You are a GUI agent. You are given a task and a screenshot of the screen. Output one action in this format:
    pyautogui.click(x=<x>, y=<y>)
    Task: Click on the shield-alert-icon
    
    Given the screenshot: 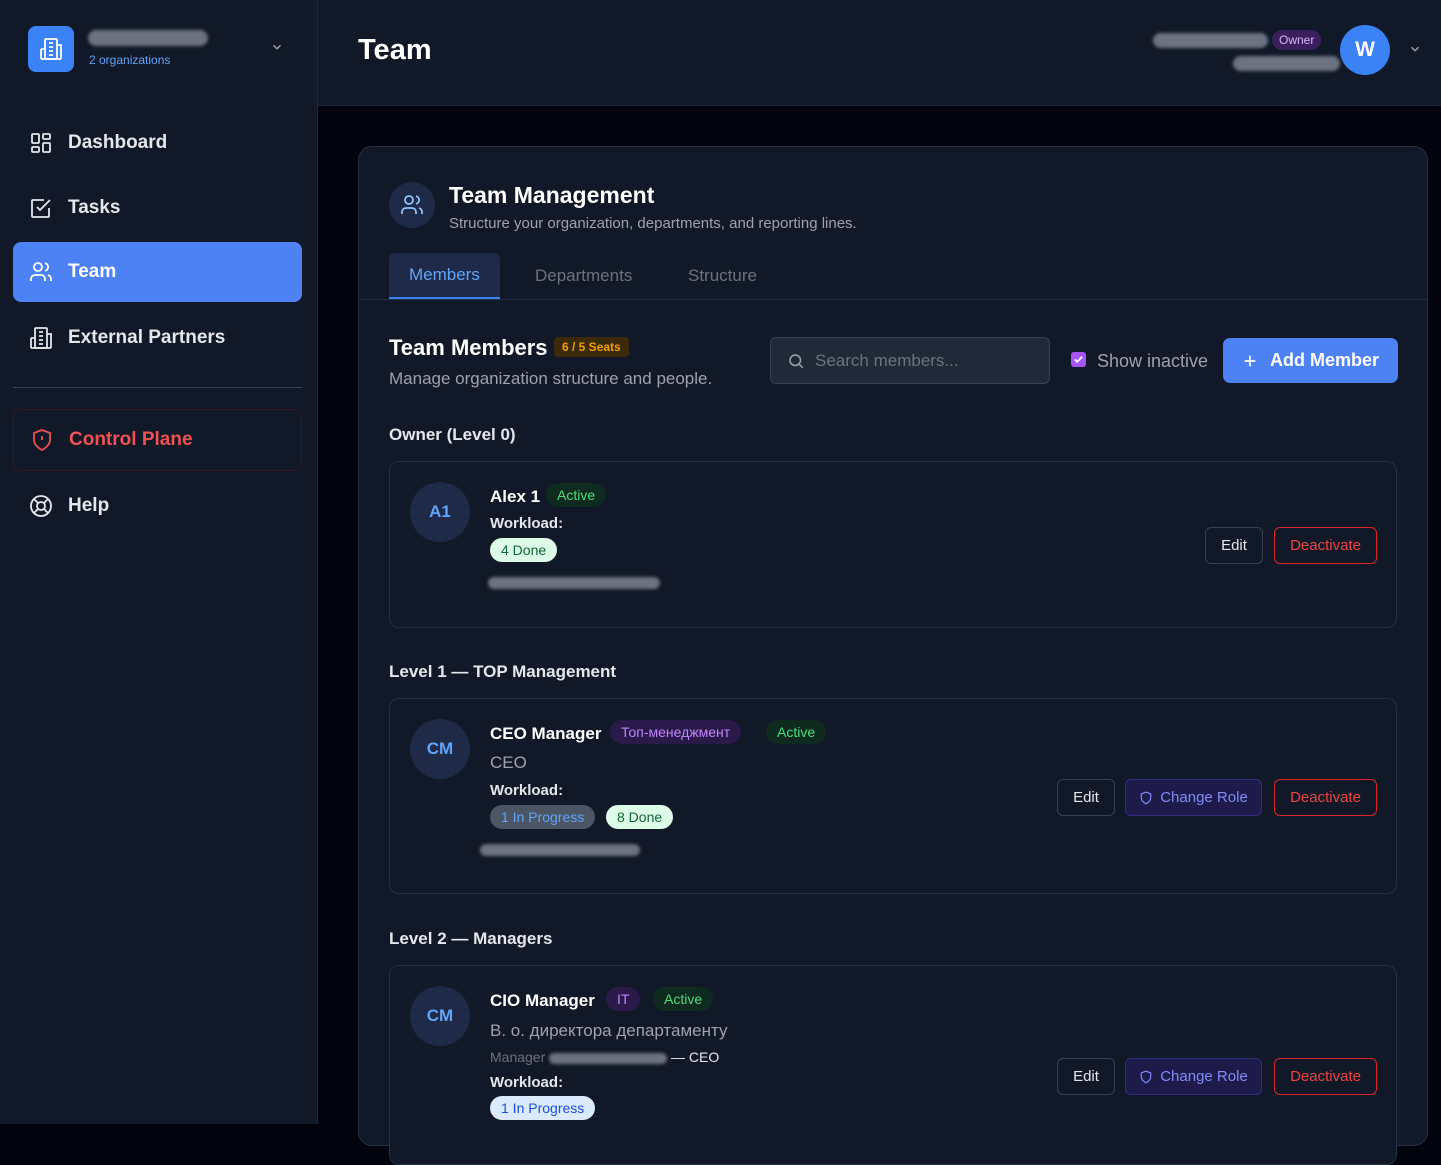 What is the action you would take?
    pyautogui.click(x=42, y=440)
    